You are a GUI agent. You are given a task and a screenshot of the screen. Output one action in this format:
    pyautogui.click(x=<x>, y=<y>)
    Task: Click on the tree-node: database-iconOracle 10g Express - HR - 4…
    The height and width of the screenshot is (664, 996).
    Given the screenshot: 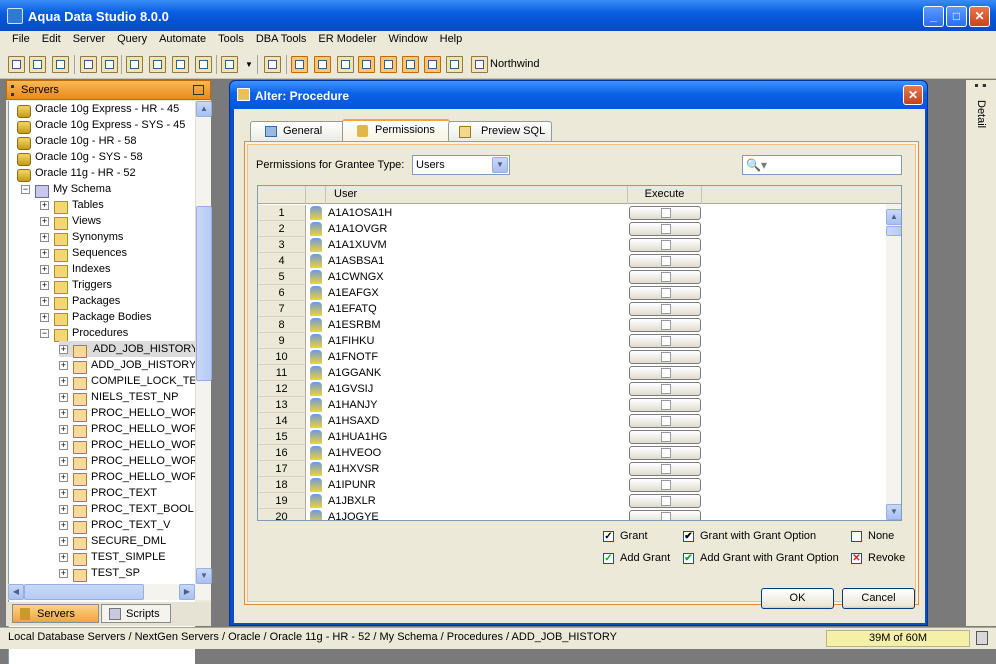 What is the action you would take?
    pyautogui.click(x=98, y=109)
    